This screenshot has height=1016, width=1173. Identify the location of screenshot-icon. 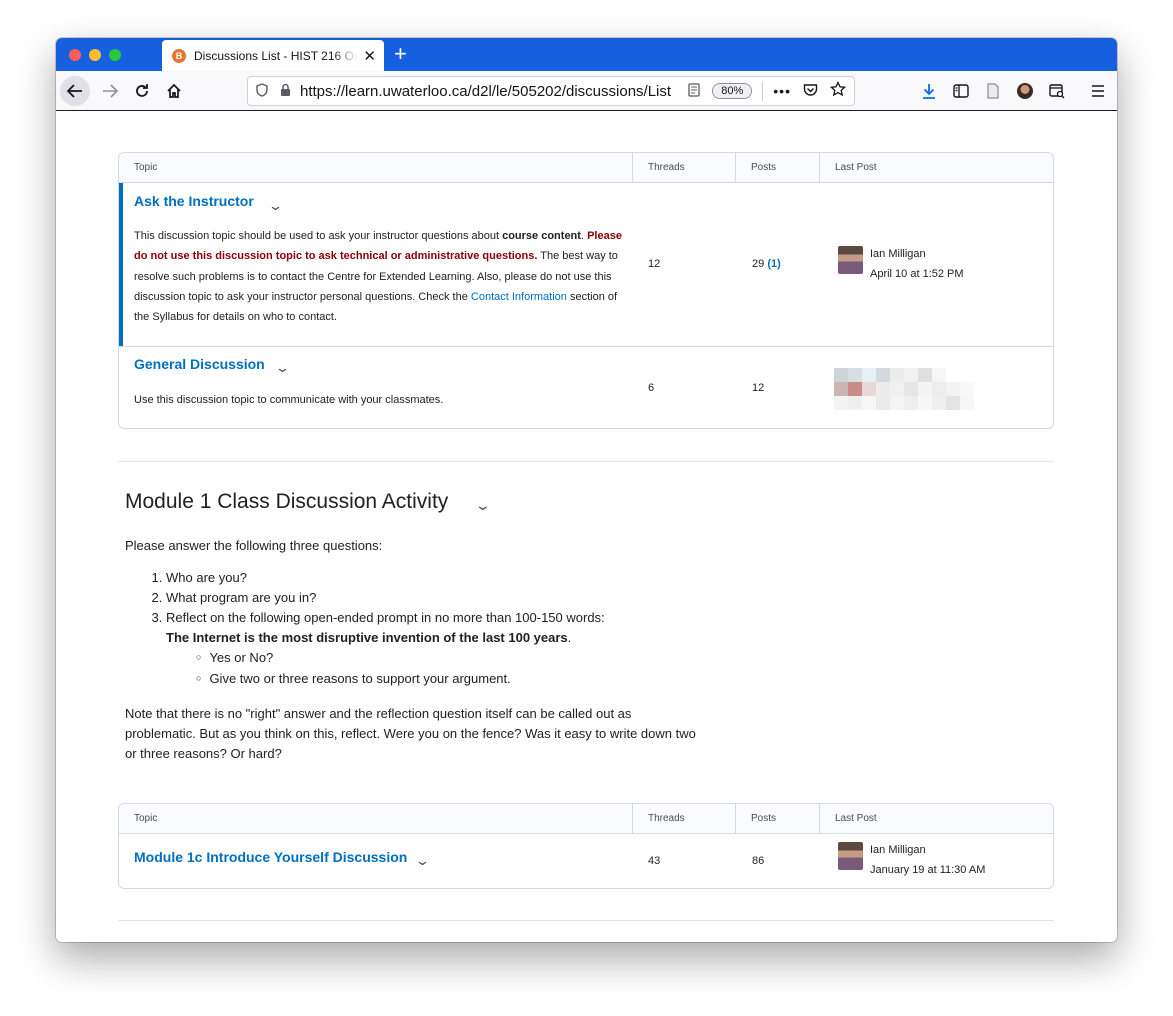
(1057, 91).